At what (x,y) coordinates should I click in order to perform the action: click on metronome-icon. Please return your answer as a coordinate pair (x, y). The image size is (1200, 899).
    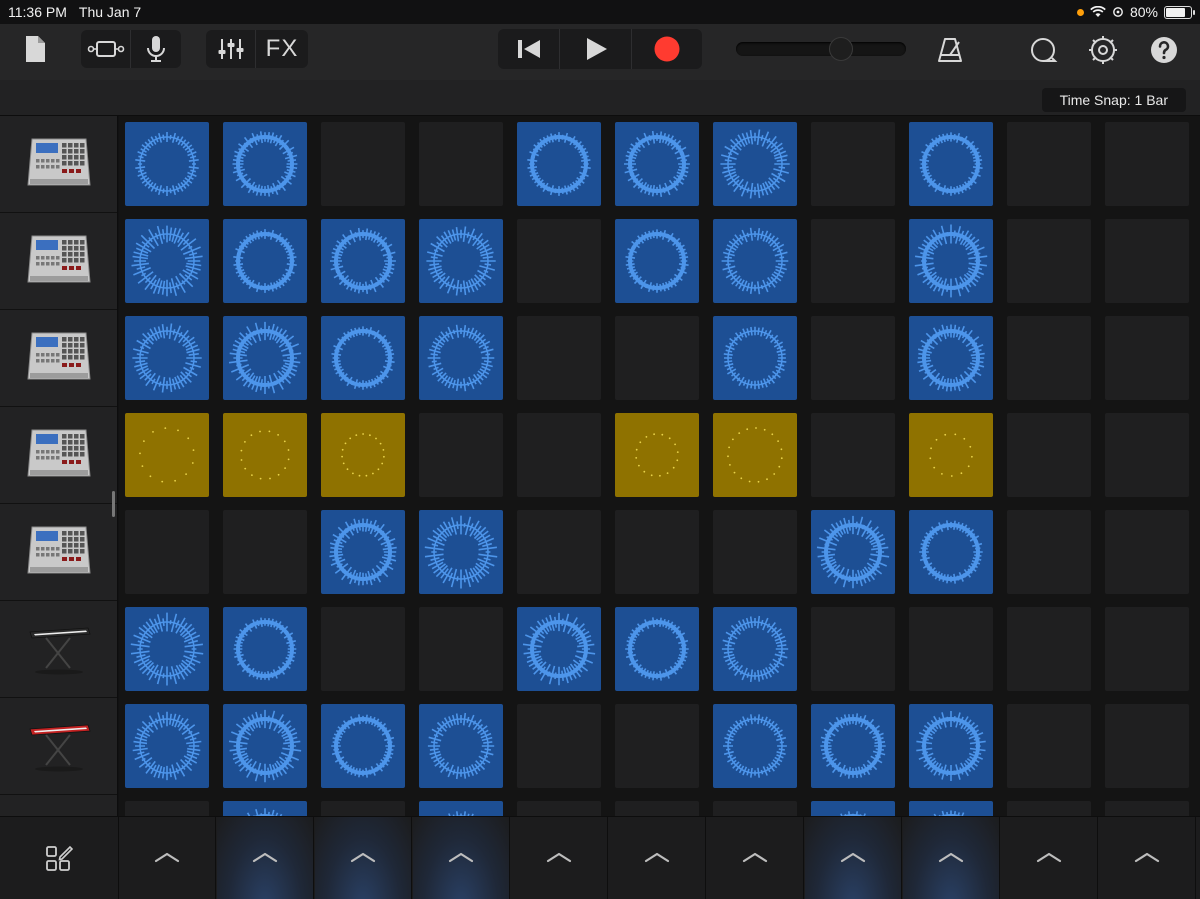
    Looking at the image, I should click on (950, 50).